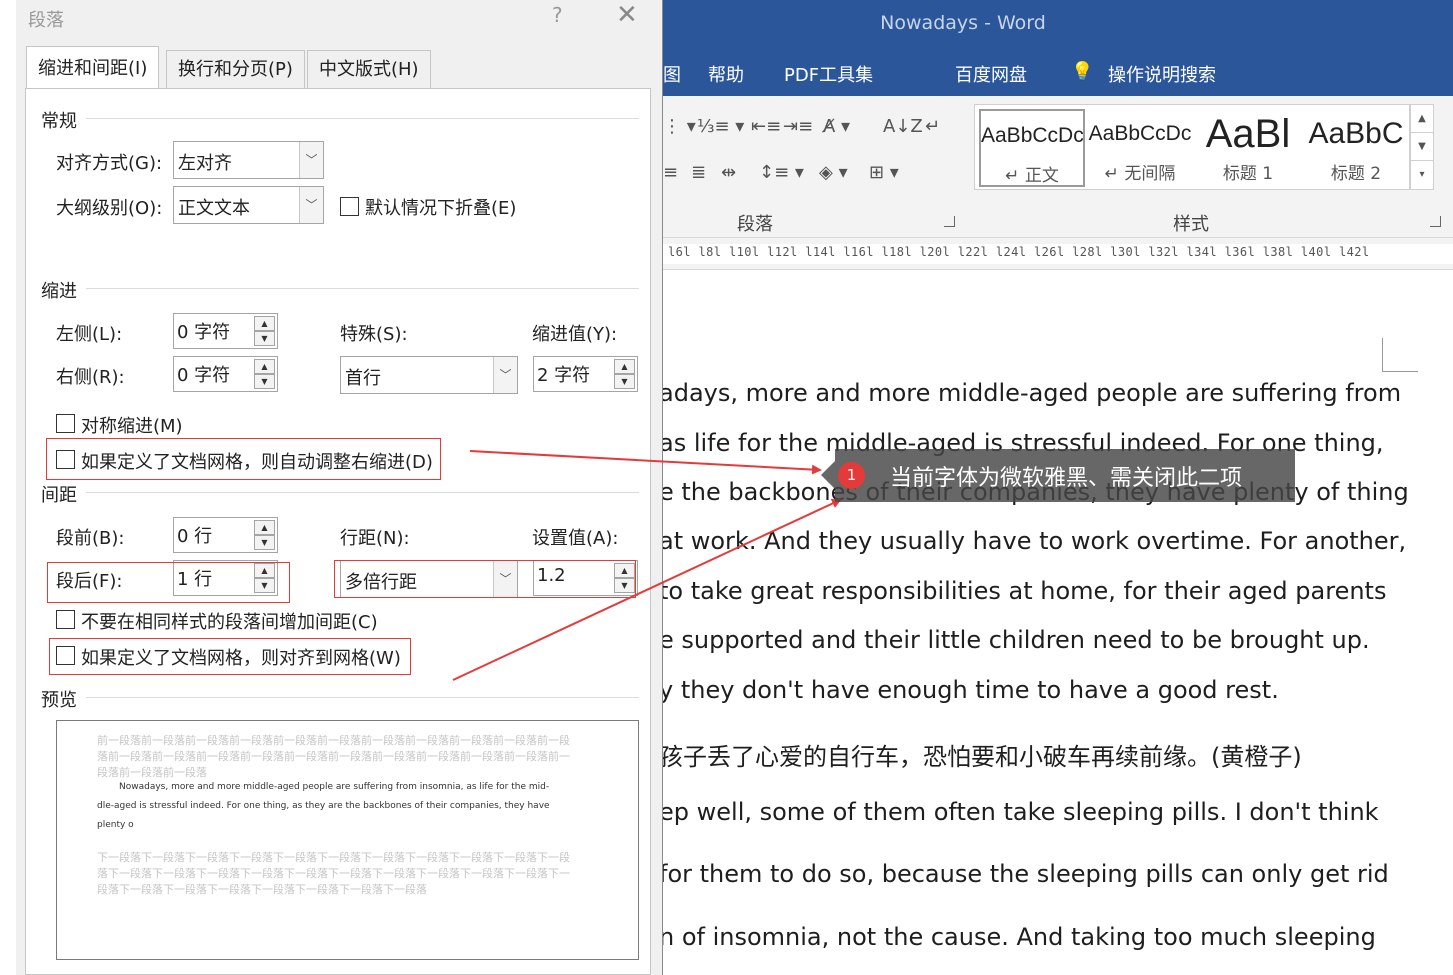  What do you see at coordinates (1066, 478) in the screenshot?
I see `annotation-text: 当前字体为微软雅黑、需关闭此二项` at bounding box center [1066, 478].